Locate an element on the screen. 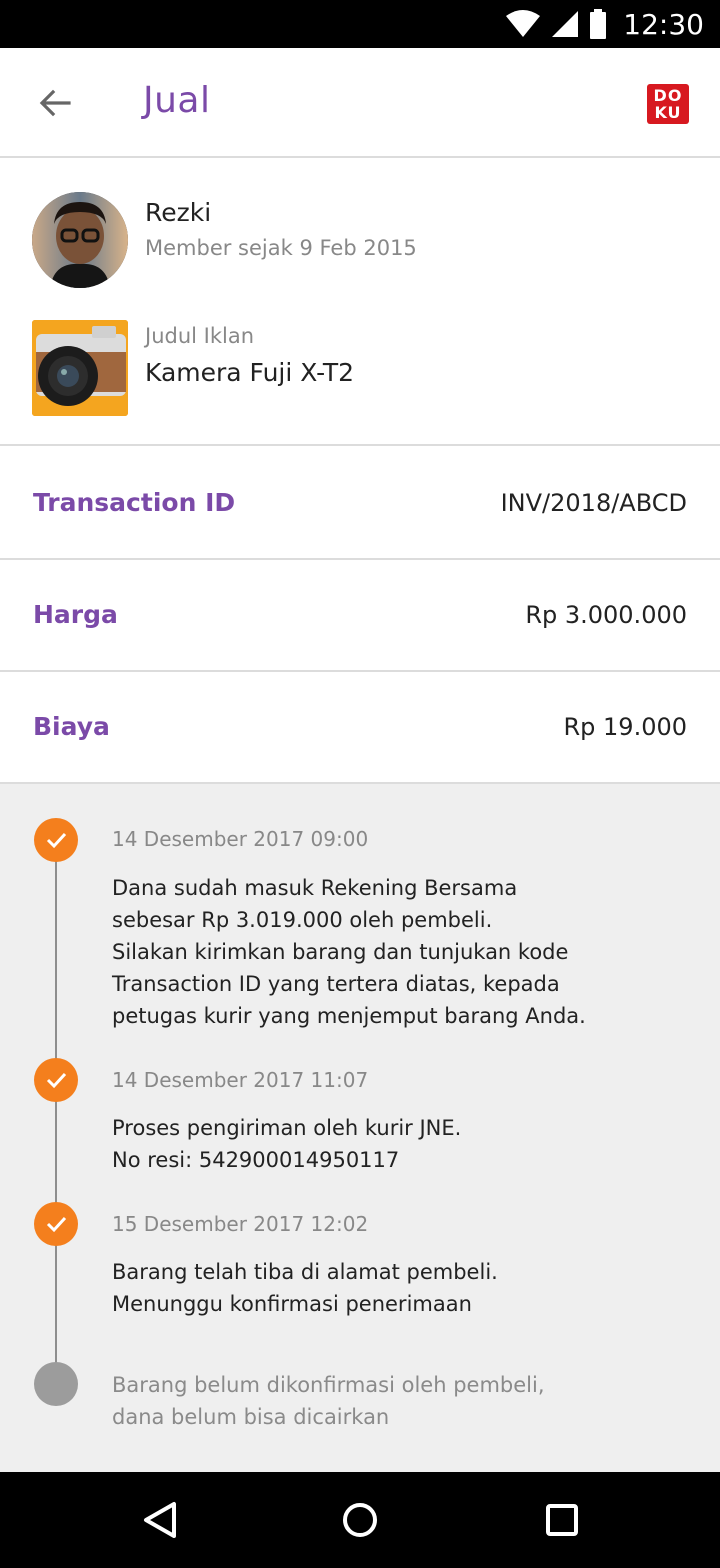  avatar is located at coordinates (80, 240).